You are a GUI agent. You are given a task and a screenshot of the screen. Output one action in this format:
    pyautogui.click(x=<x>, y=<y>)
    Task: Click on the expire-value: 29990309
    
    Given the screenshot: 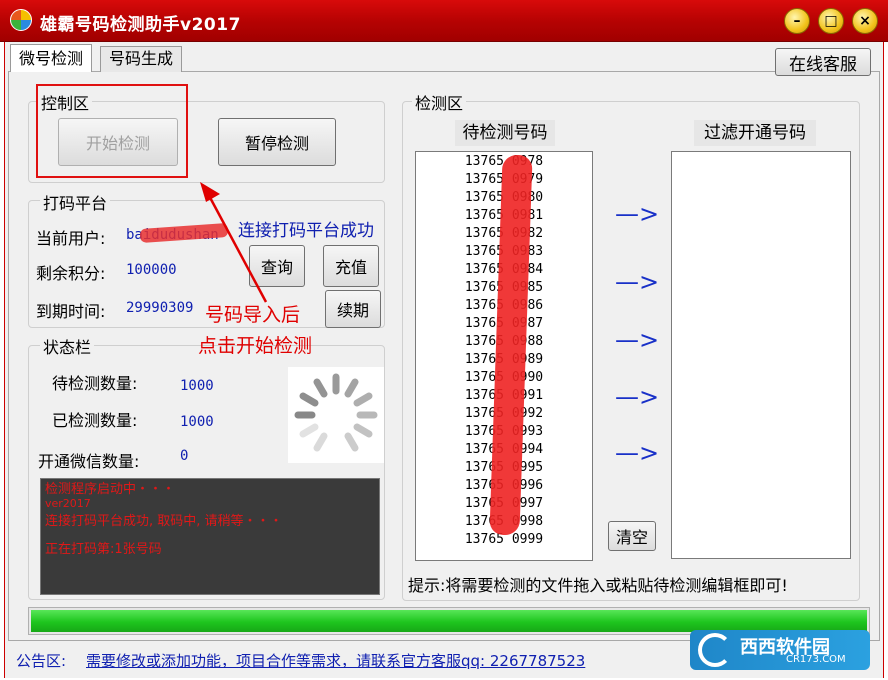 What is the action you would take?
    pyautogui.click(x=160, y=308)
    